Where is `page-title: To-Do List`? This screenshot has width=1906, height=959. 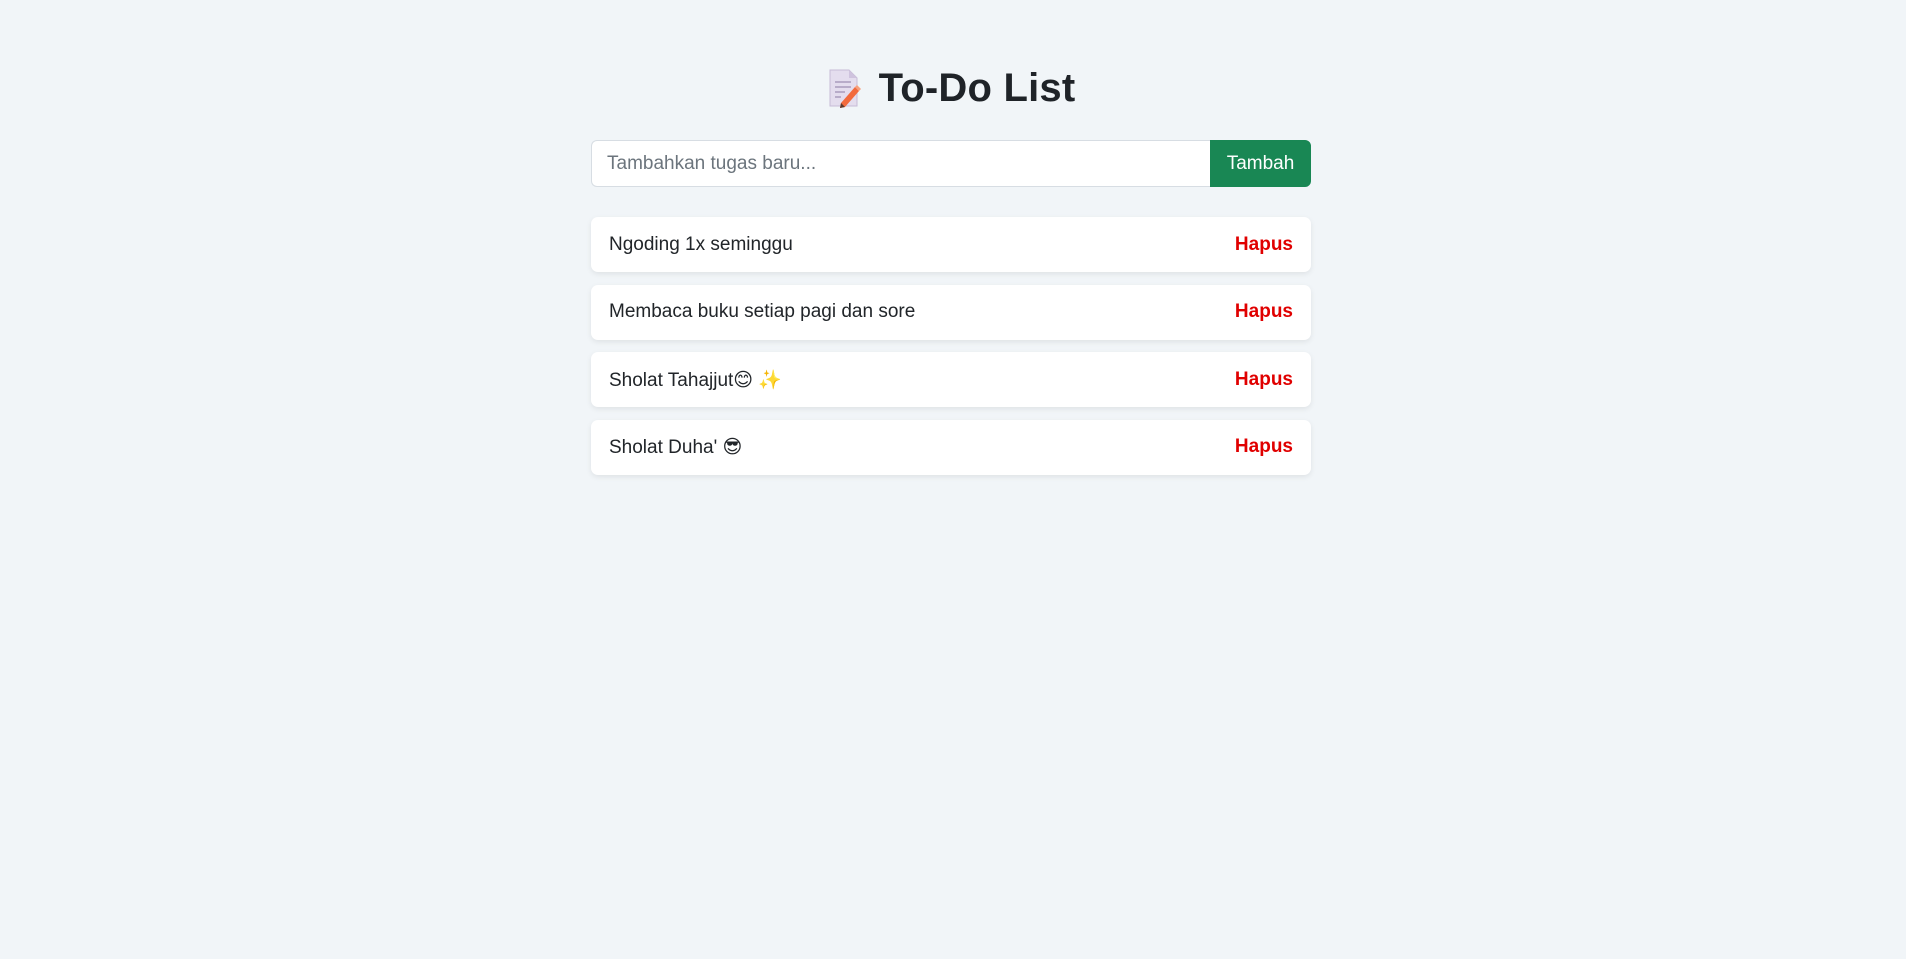
page-title: To-Do List is located at coordinates (977, 88).